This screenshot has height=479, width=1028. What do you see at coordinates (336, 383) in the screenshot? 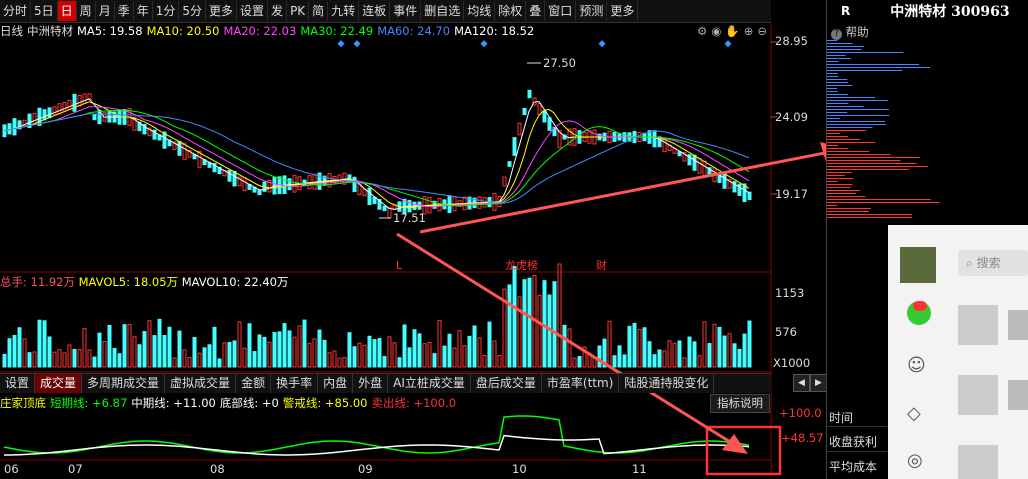
I see `tab-6: 内盘` at bounding box center [336, 383].